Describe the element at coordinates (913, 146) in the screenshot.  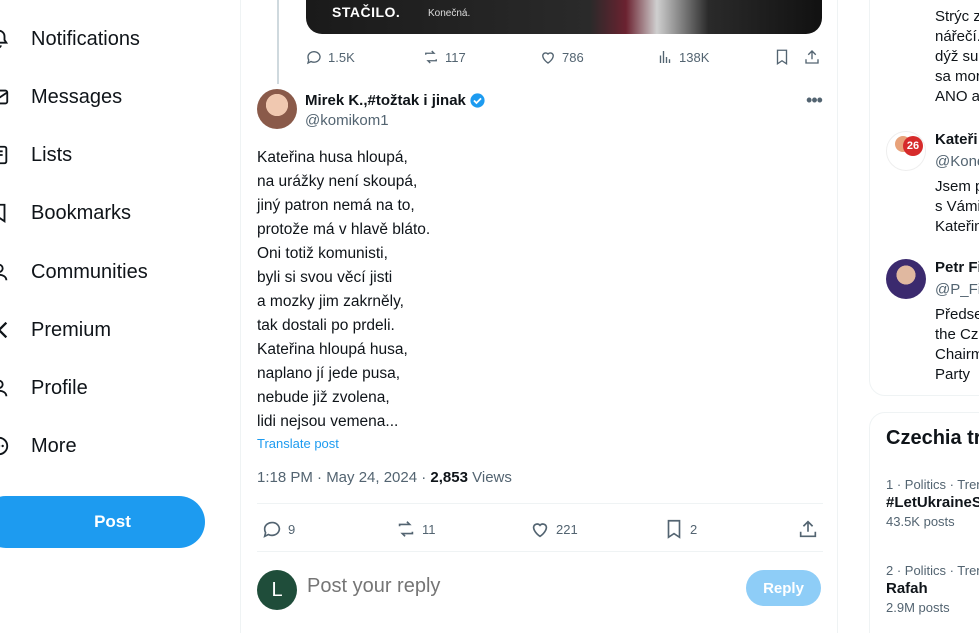
I see `account-badge: 26` at that location.